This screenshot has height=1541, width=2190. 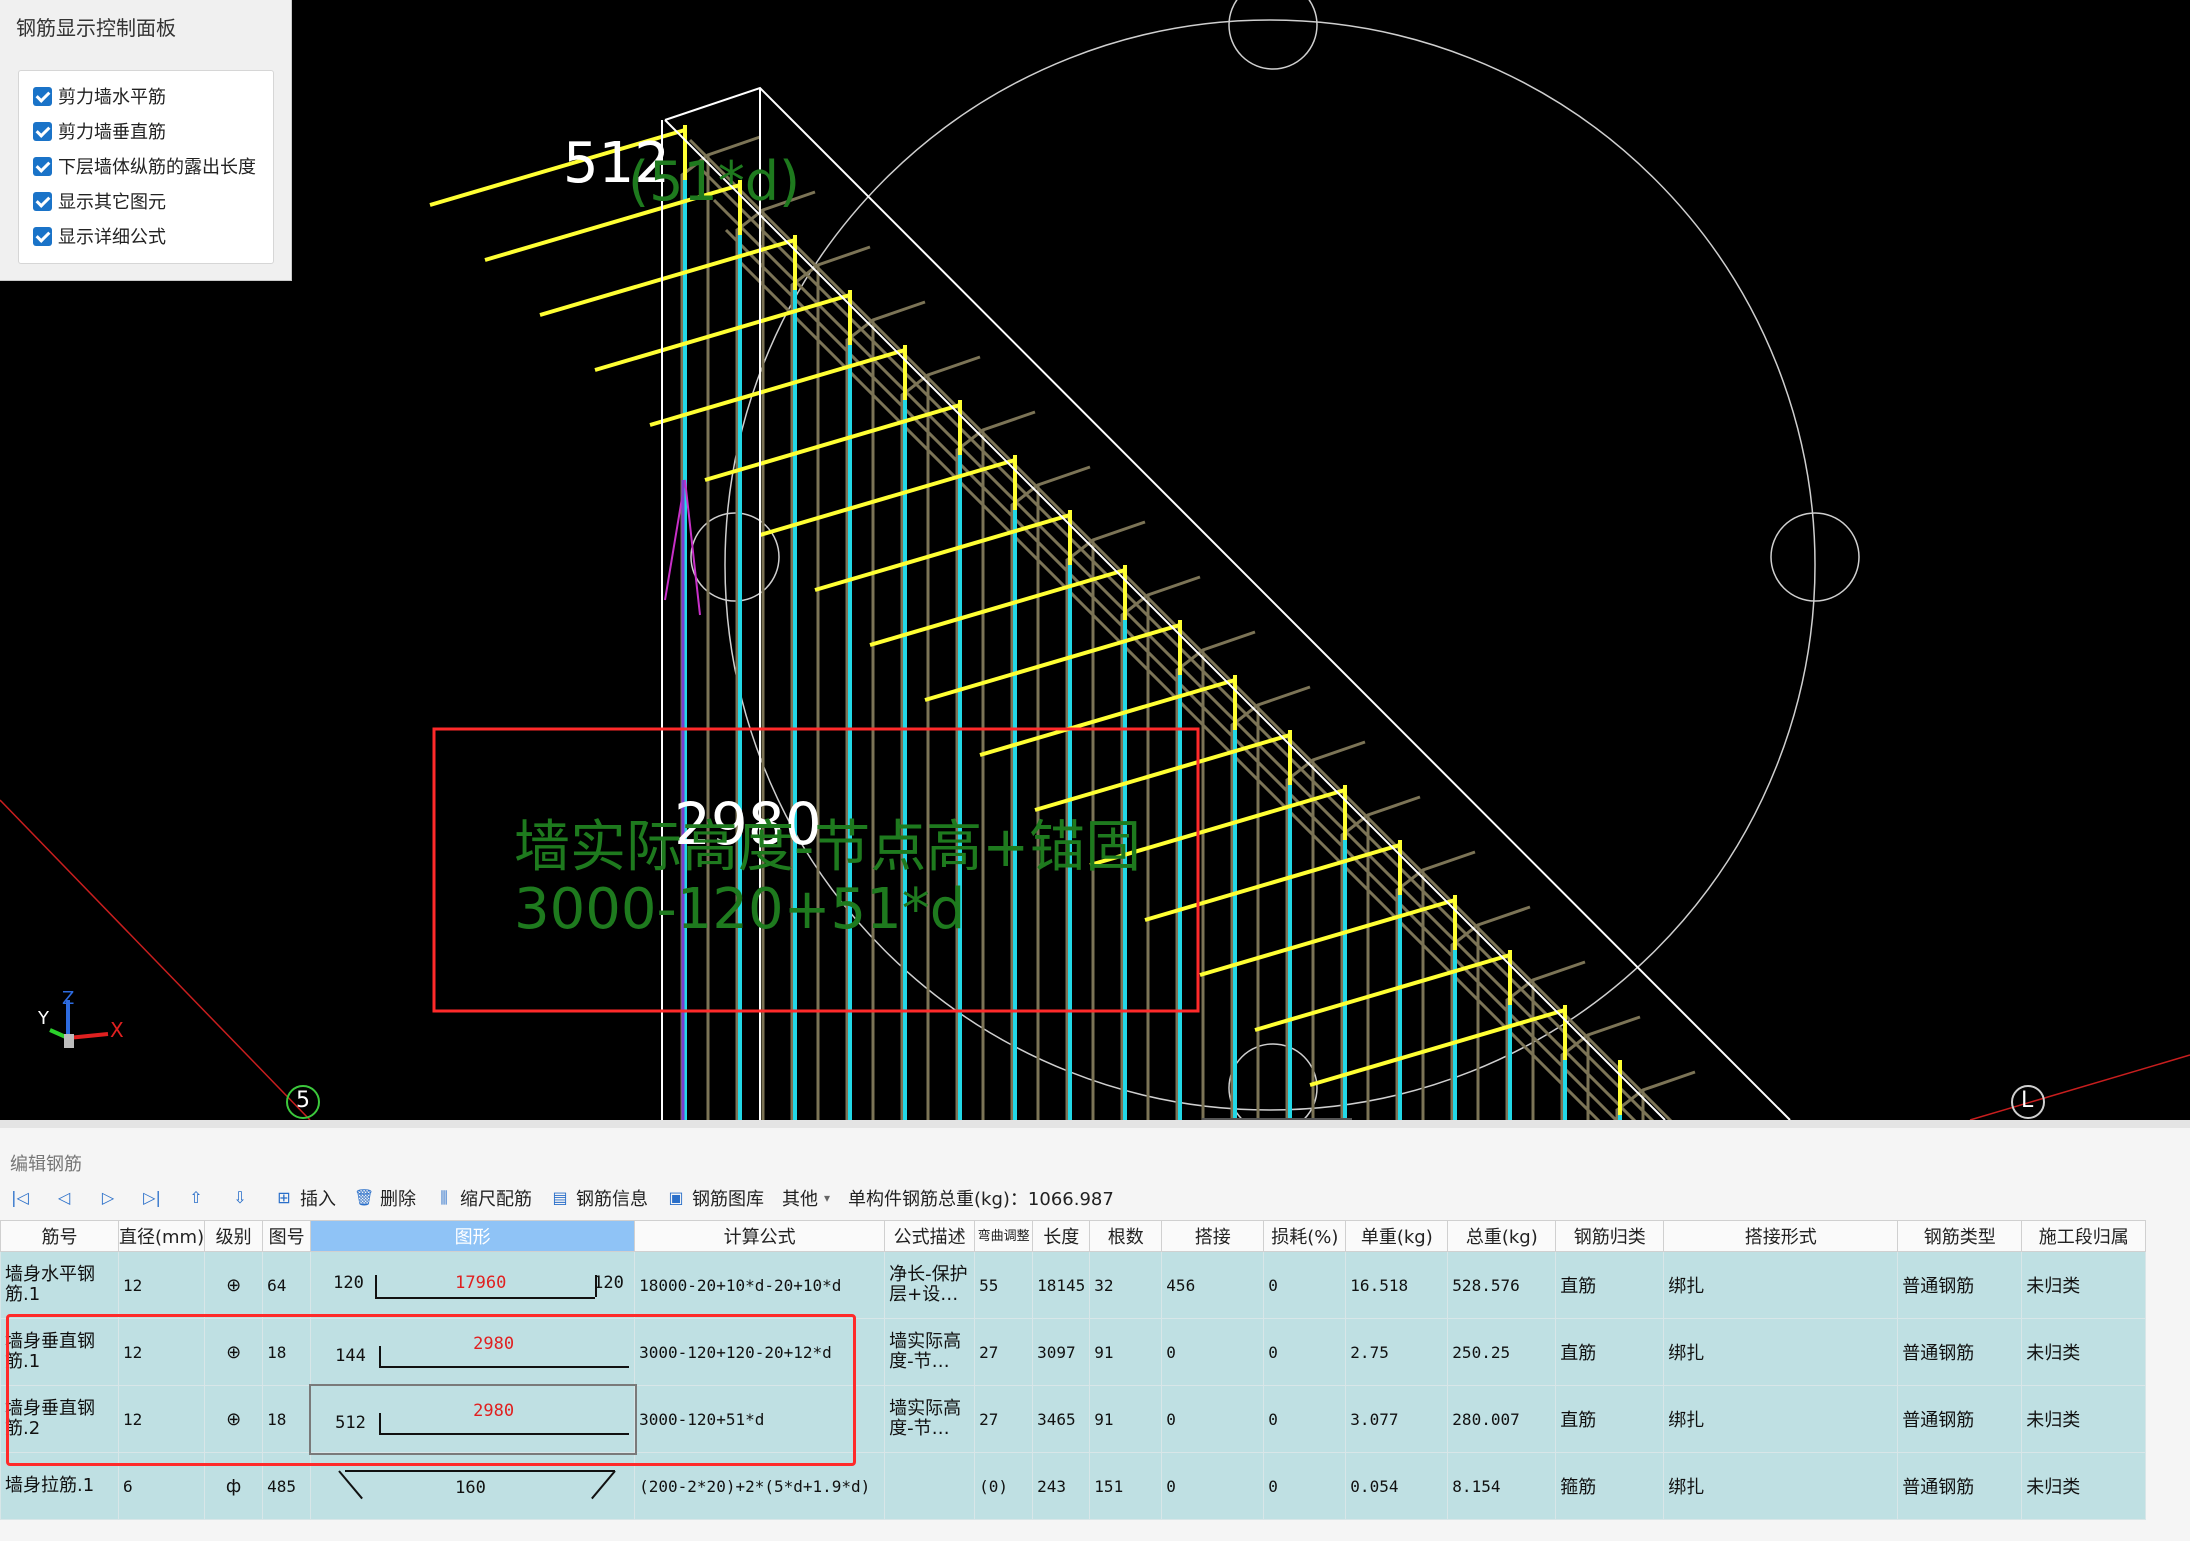 I want to click on cell-total-w: 280.007, so click(x=1502, y=1419).